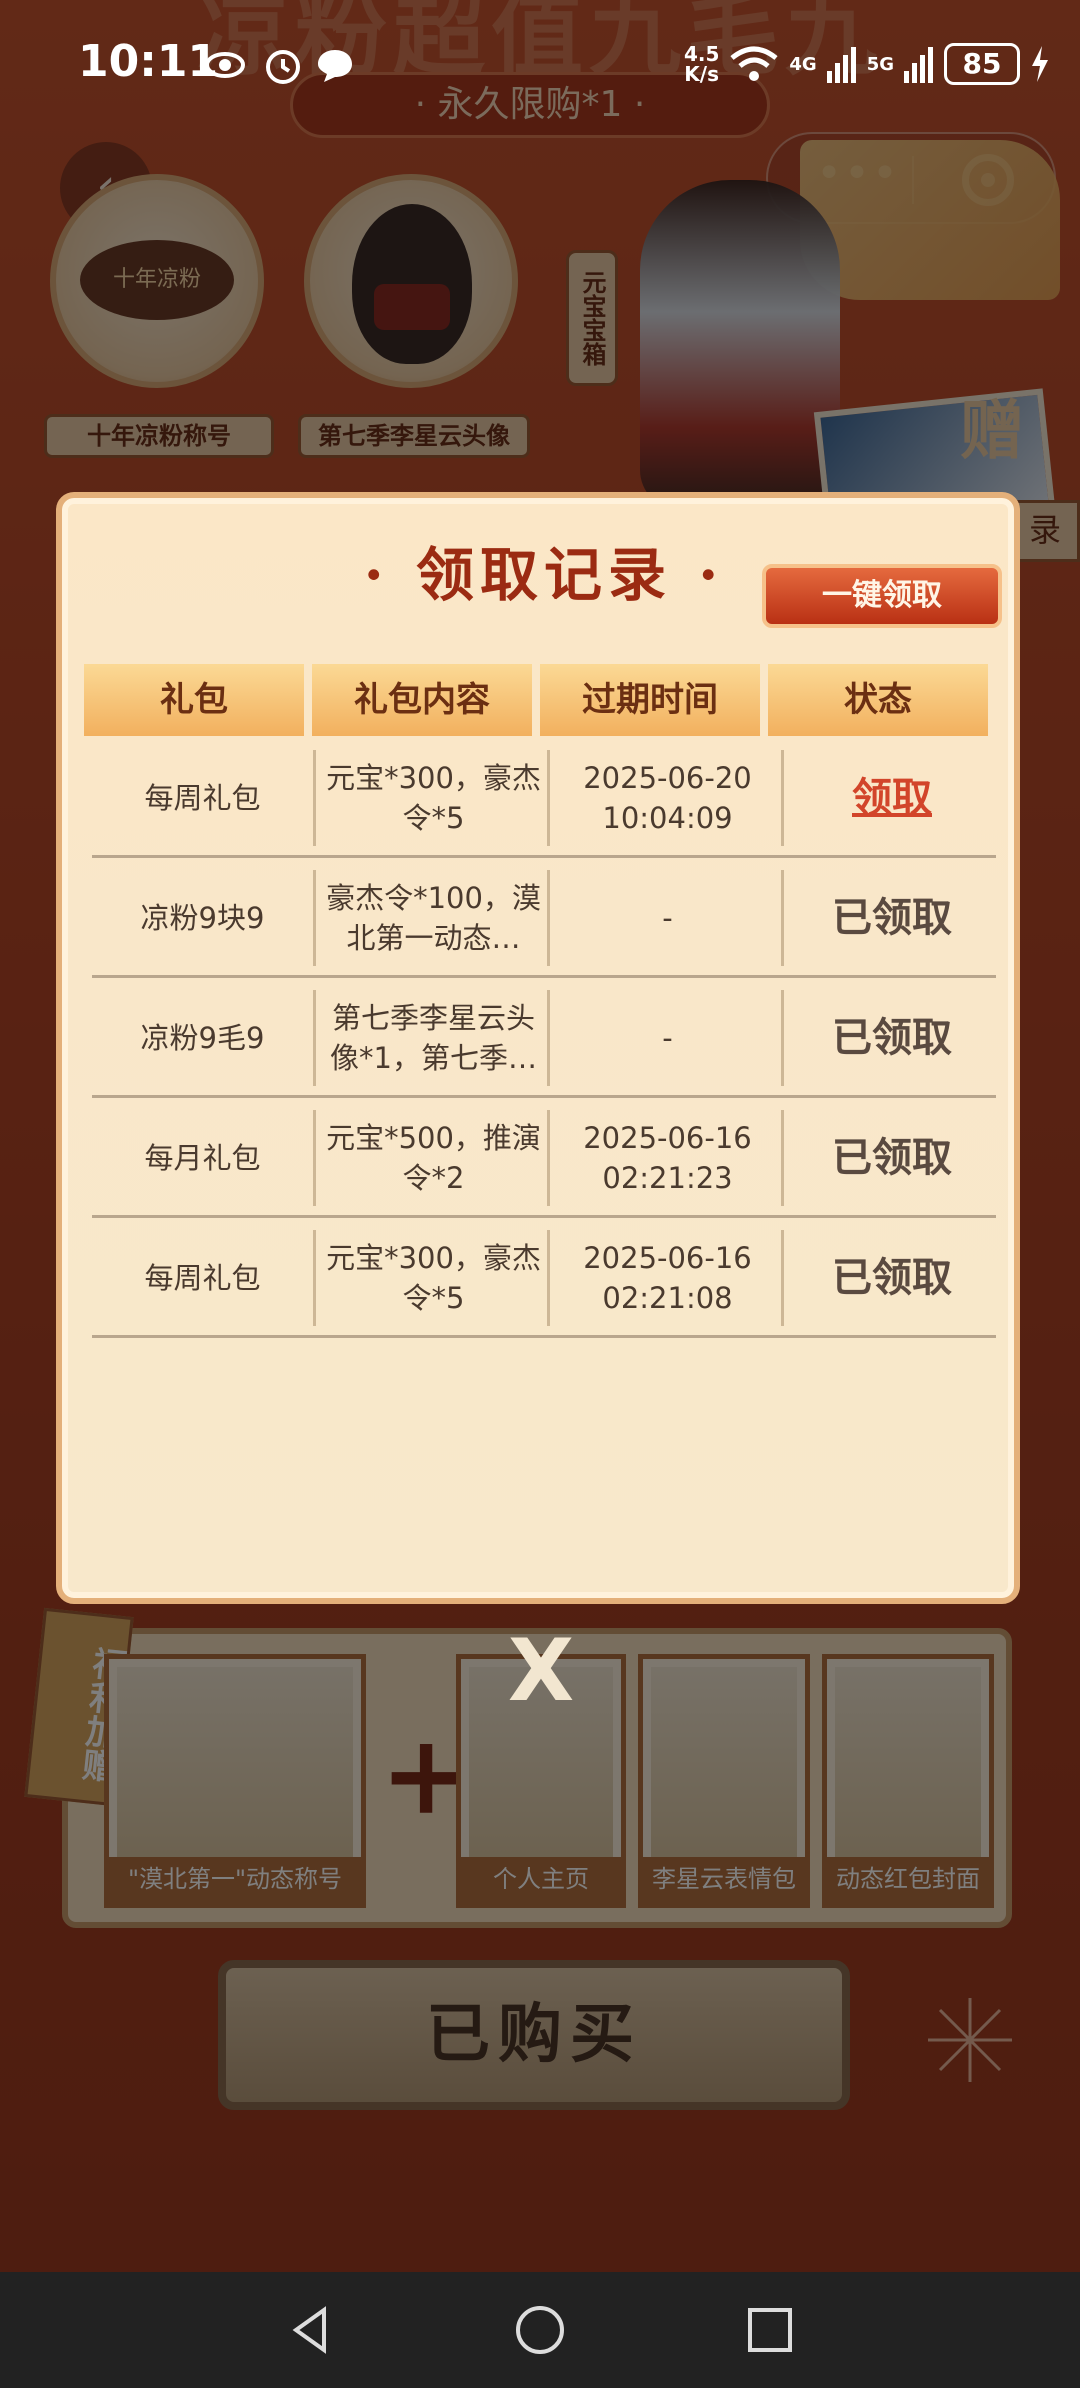 The width and height of the screenshot is (1080, 2388). What do you see at coordinates (204, 1158) in the screenshot?
I see `cell-package: 每月礼包` at bounding box center [204, 1158].